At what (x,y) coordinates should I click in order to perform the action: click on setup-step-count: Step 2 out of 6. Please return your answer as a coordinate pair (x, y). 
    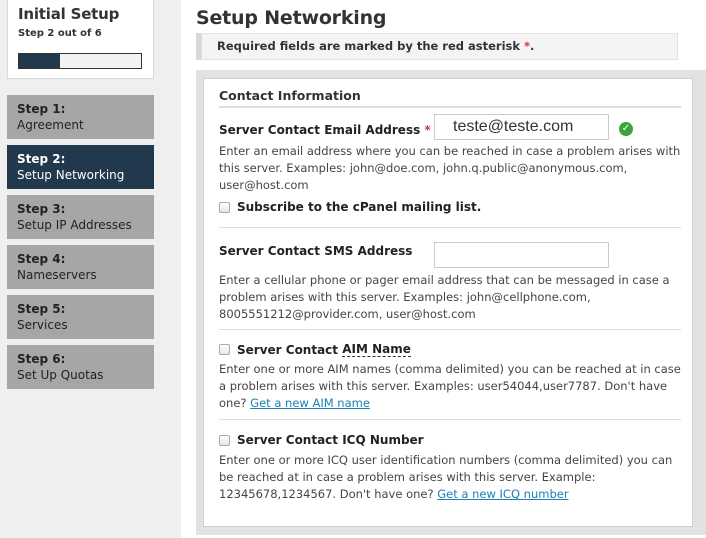
    Looking at the image, I should click on (60, 33).